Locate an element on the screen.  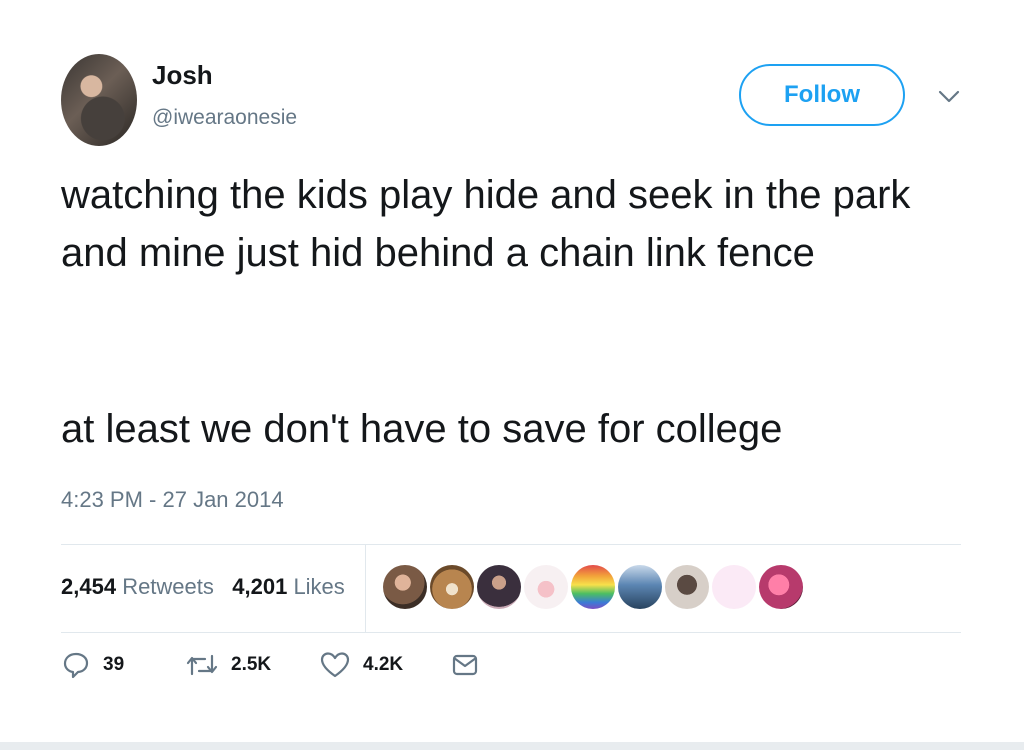
reply-count: 39 is located at coordinates (114, 664).